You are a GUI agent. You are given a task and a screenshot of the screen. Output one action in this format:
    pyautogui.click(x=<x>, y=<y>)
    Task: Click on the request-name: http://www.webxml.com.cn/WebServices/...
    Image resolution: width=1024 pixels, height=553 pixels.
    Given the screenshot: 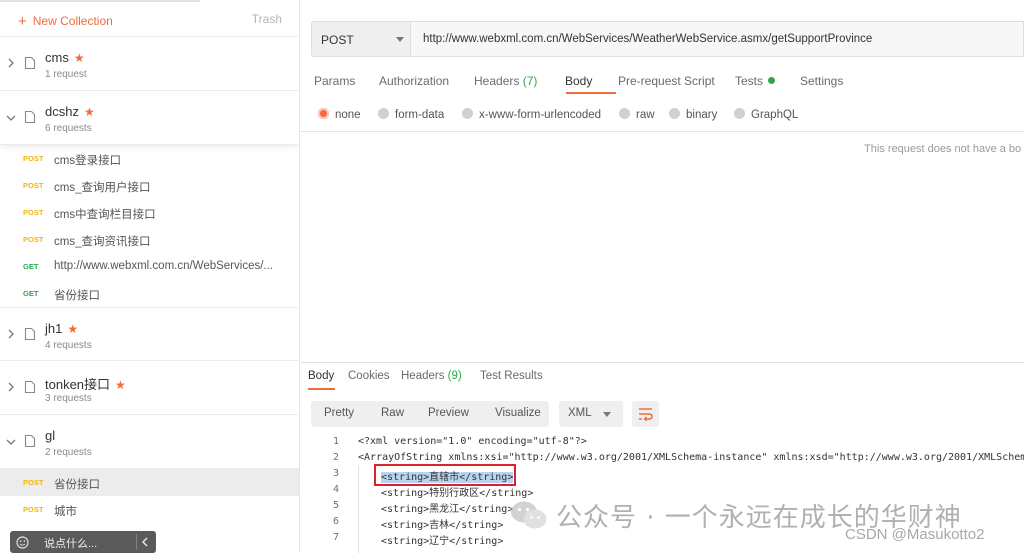 What is the action you would take?
    pyautogui.click(x=163, y=266)
    